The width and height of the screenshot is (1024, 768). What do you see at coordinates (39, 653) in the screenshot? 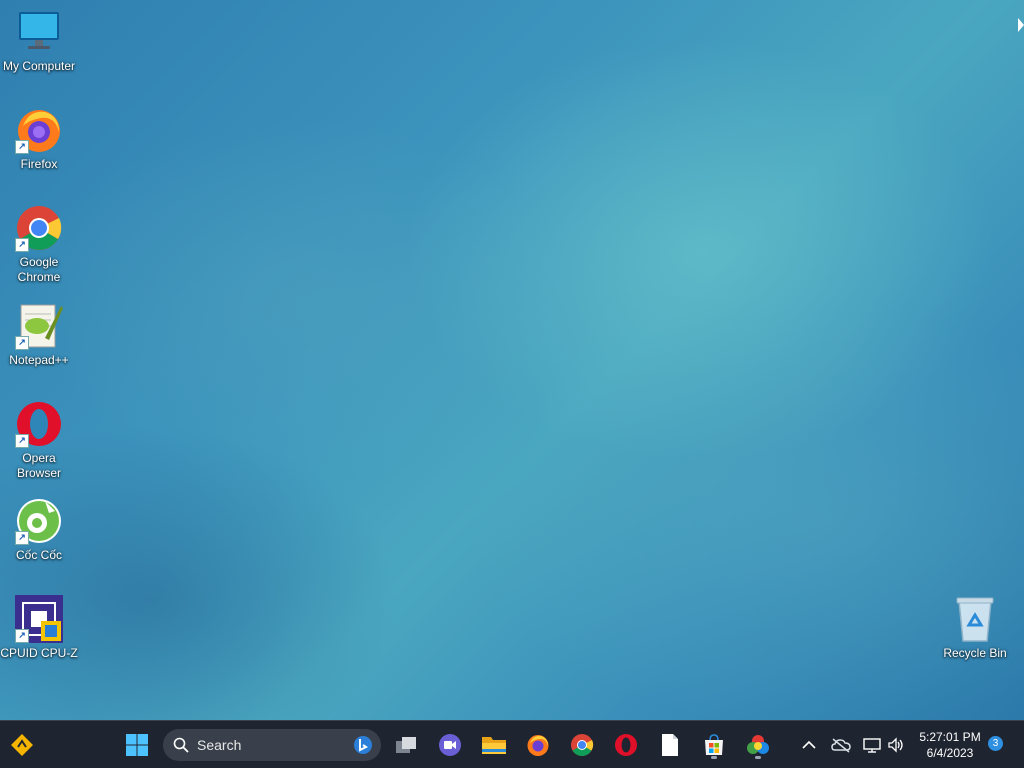
I see `desktop-icon-label: CPUID CPU-Z` at bounding box center [39, 653].